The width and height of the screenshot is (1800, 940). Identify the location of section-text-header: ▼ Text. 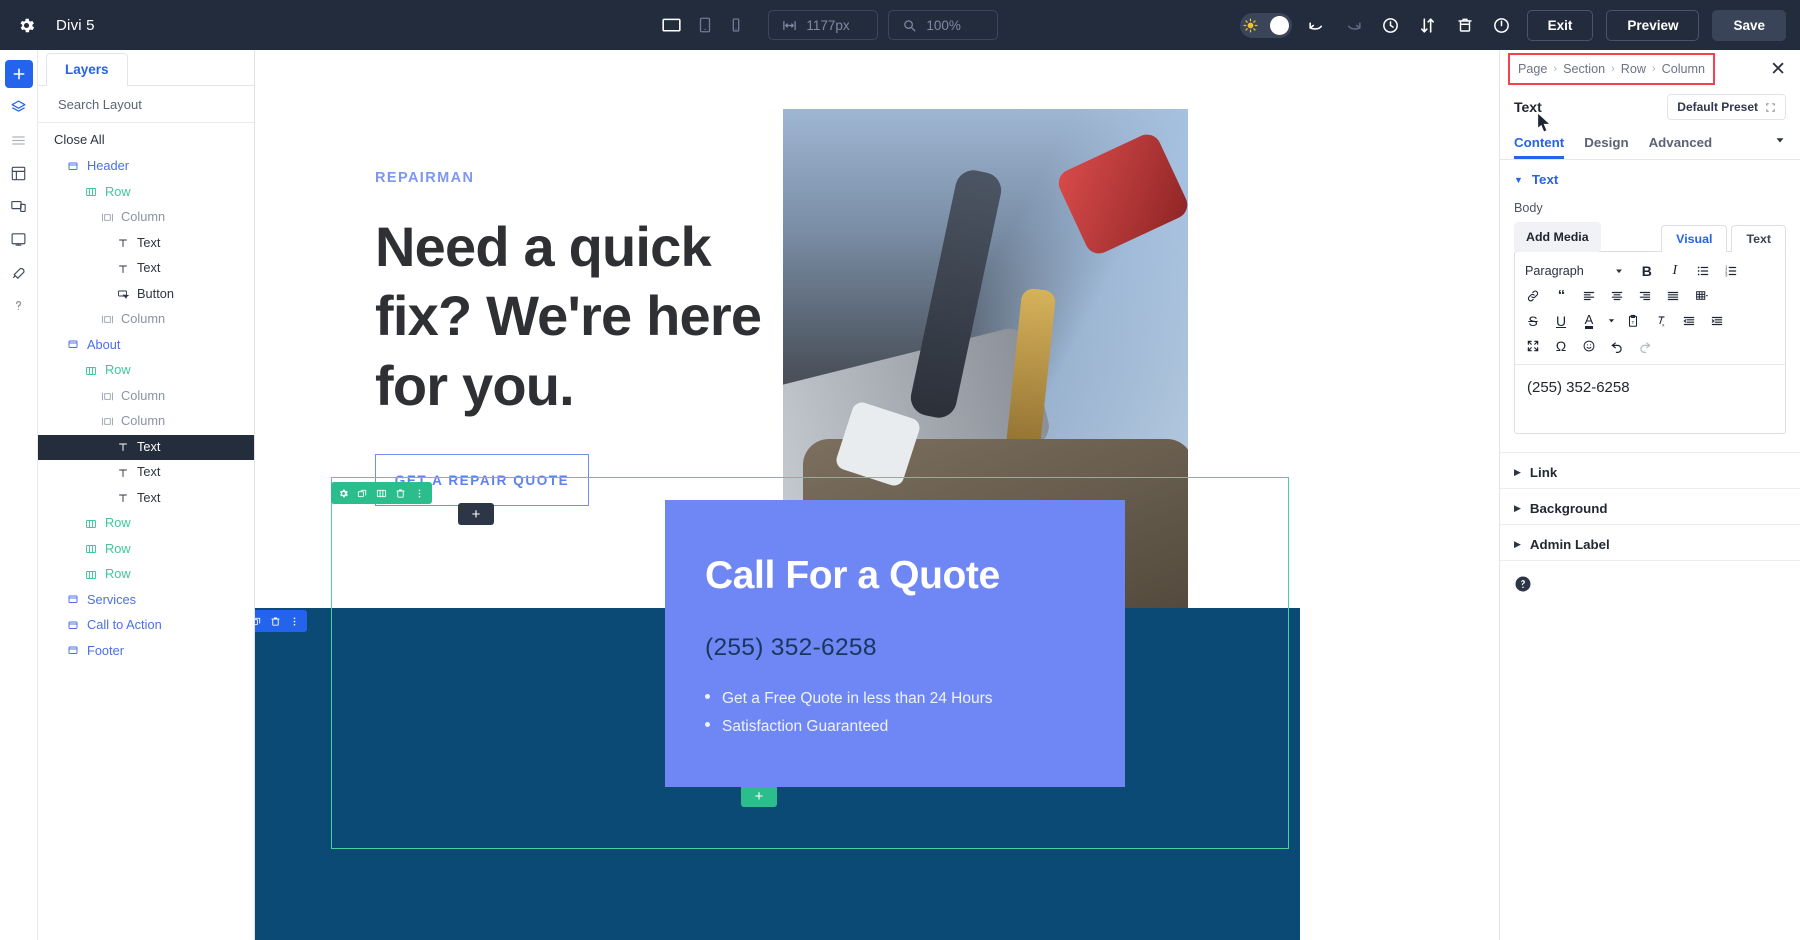
(1650, 177).